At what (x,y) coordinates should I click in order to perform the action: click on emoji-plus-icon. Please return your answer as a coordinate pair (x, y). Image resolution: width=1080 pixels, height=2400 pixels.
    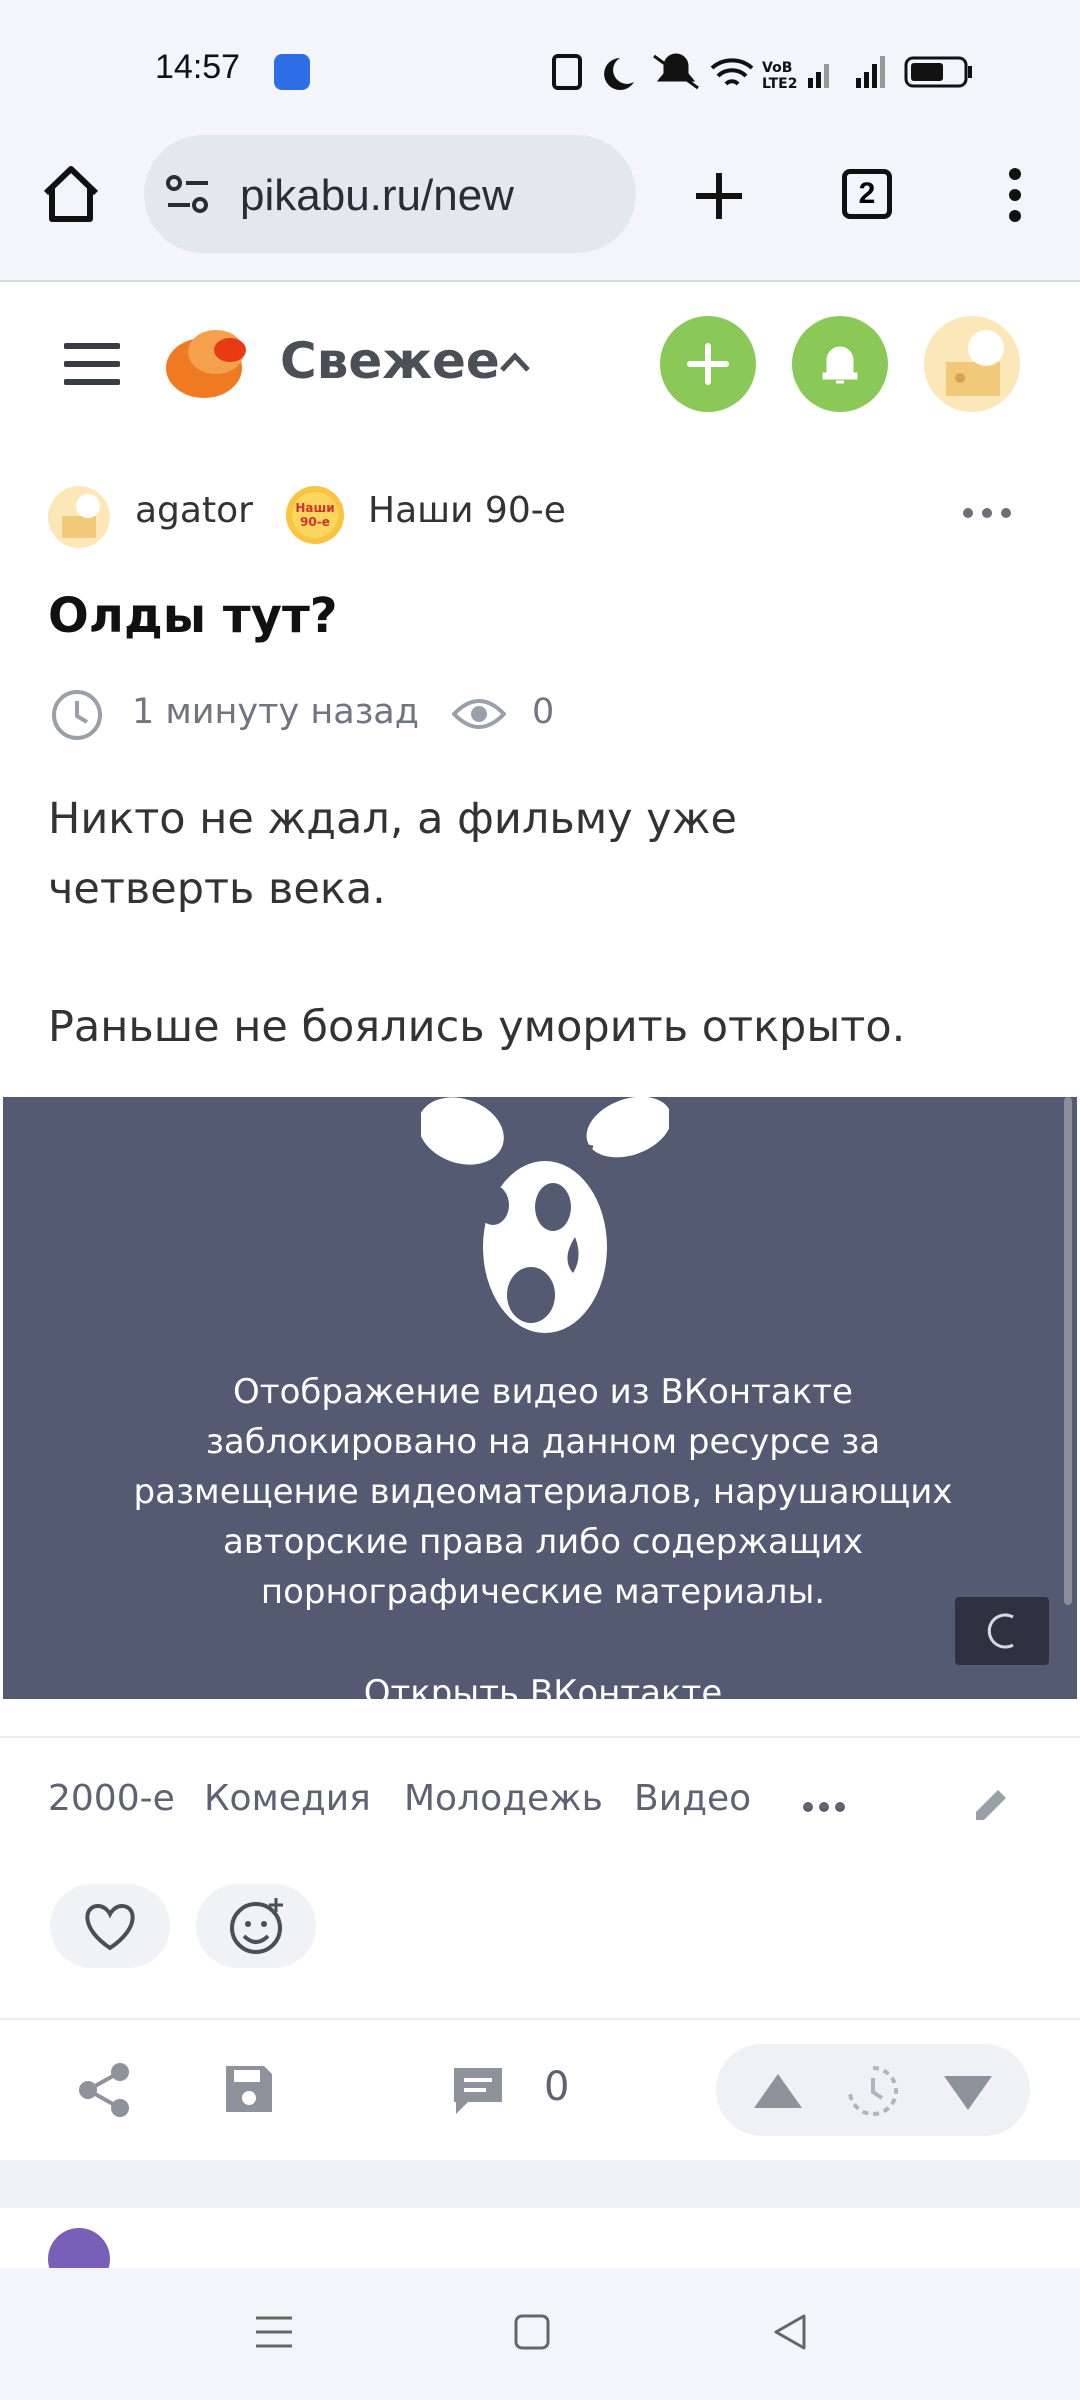
    Looking at the image, I should click on (256, 1926).